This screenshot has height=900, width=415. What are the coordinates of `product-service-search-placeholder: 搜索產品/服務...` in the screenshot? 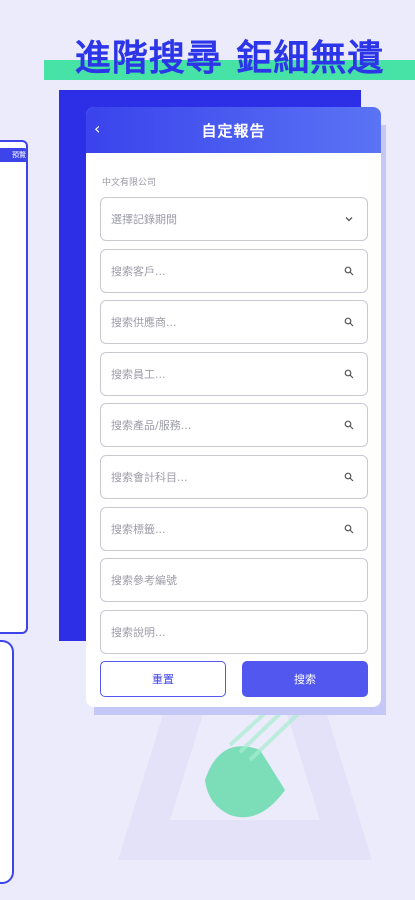 It's located at (151, 426).